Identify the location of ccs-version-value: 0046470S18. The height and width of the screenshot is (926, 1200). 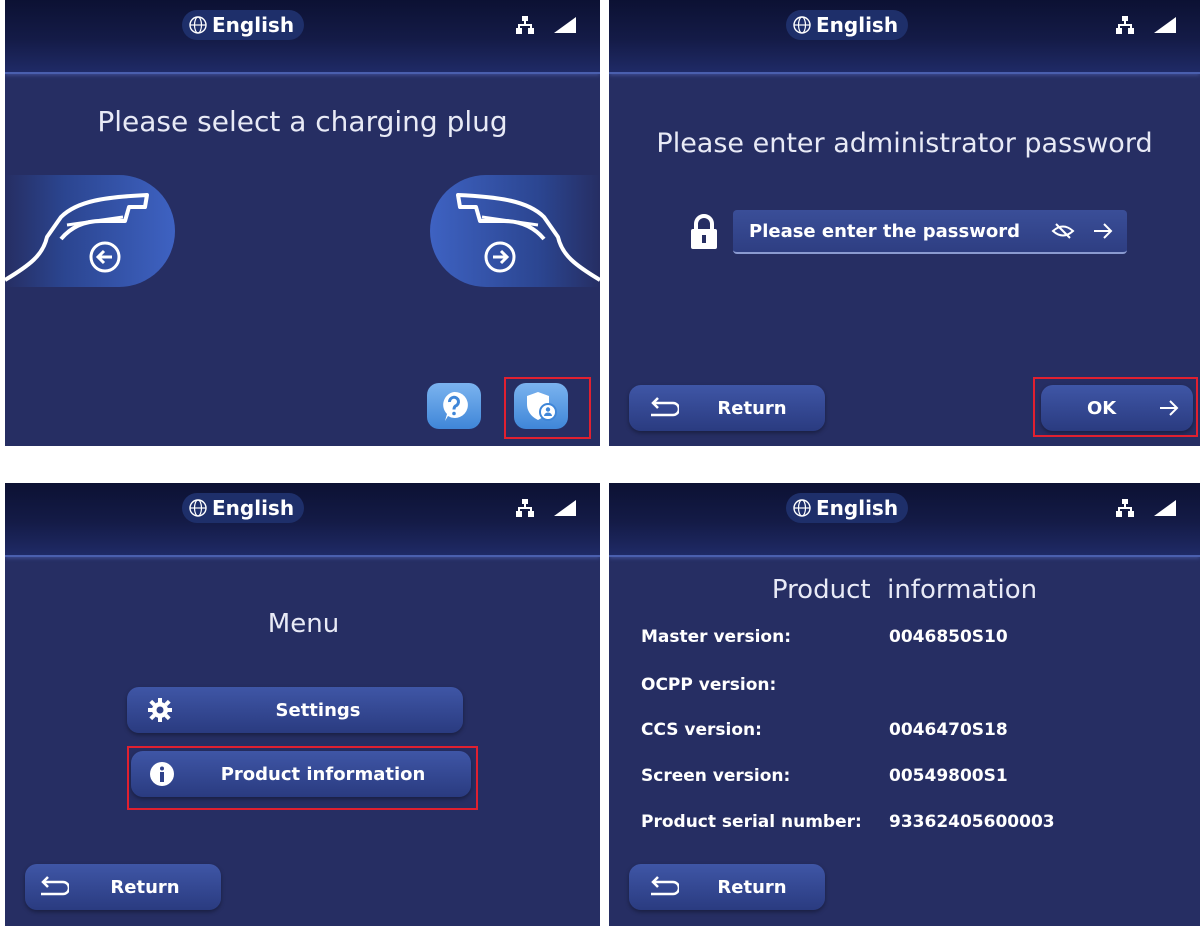
(948, 730).